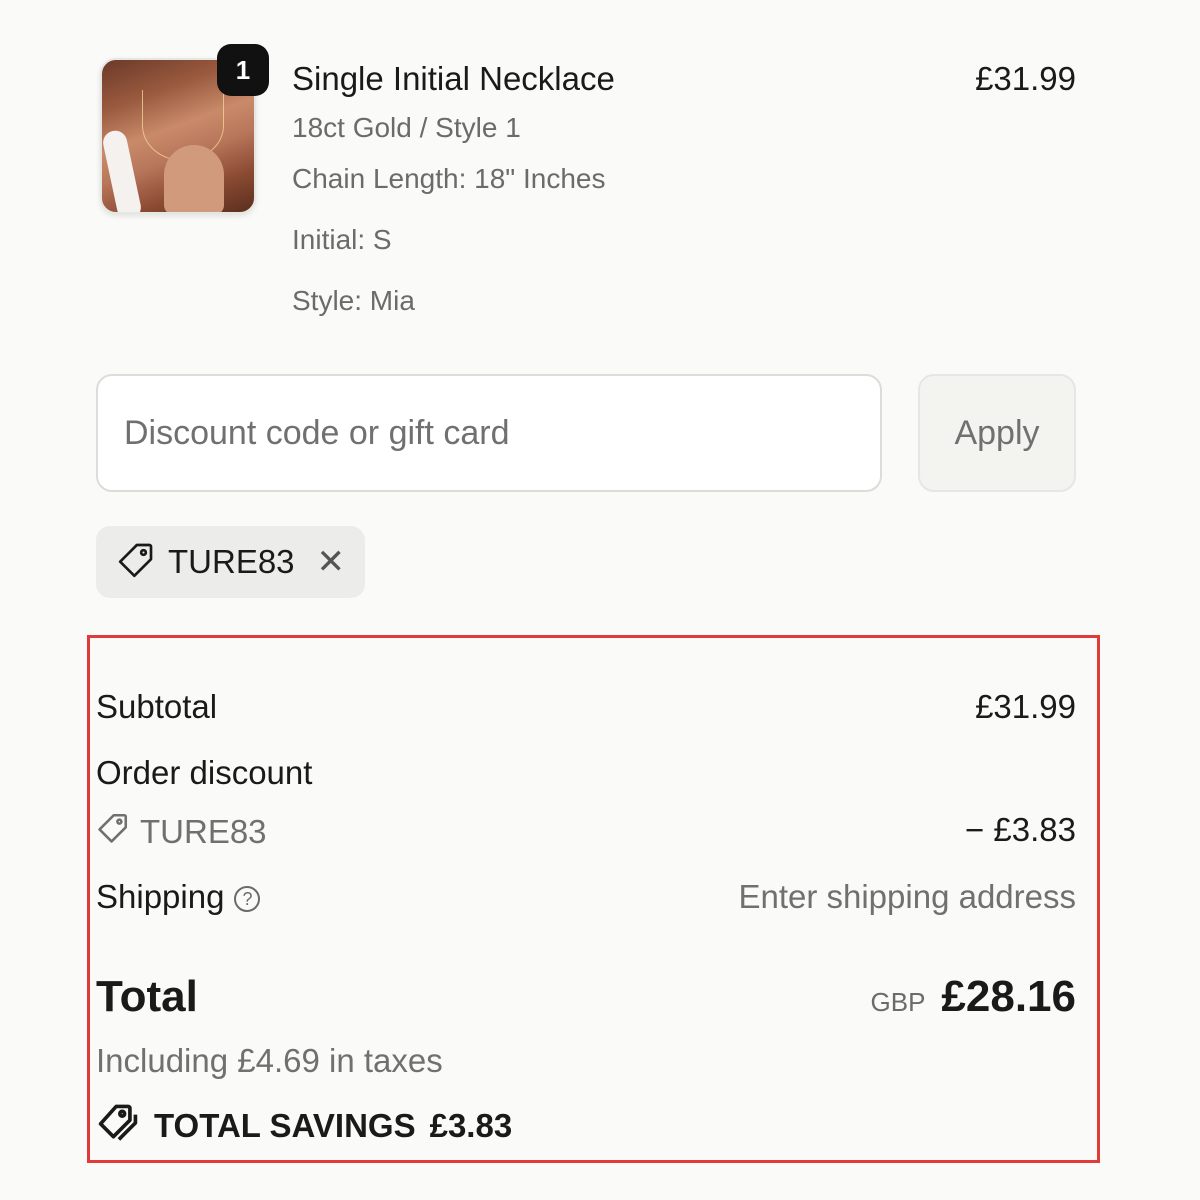  I want to click on quantity-badge: 1, so click(243, 70).